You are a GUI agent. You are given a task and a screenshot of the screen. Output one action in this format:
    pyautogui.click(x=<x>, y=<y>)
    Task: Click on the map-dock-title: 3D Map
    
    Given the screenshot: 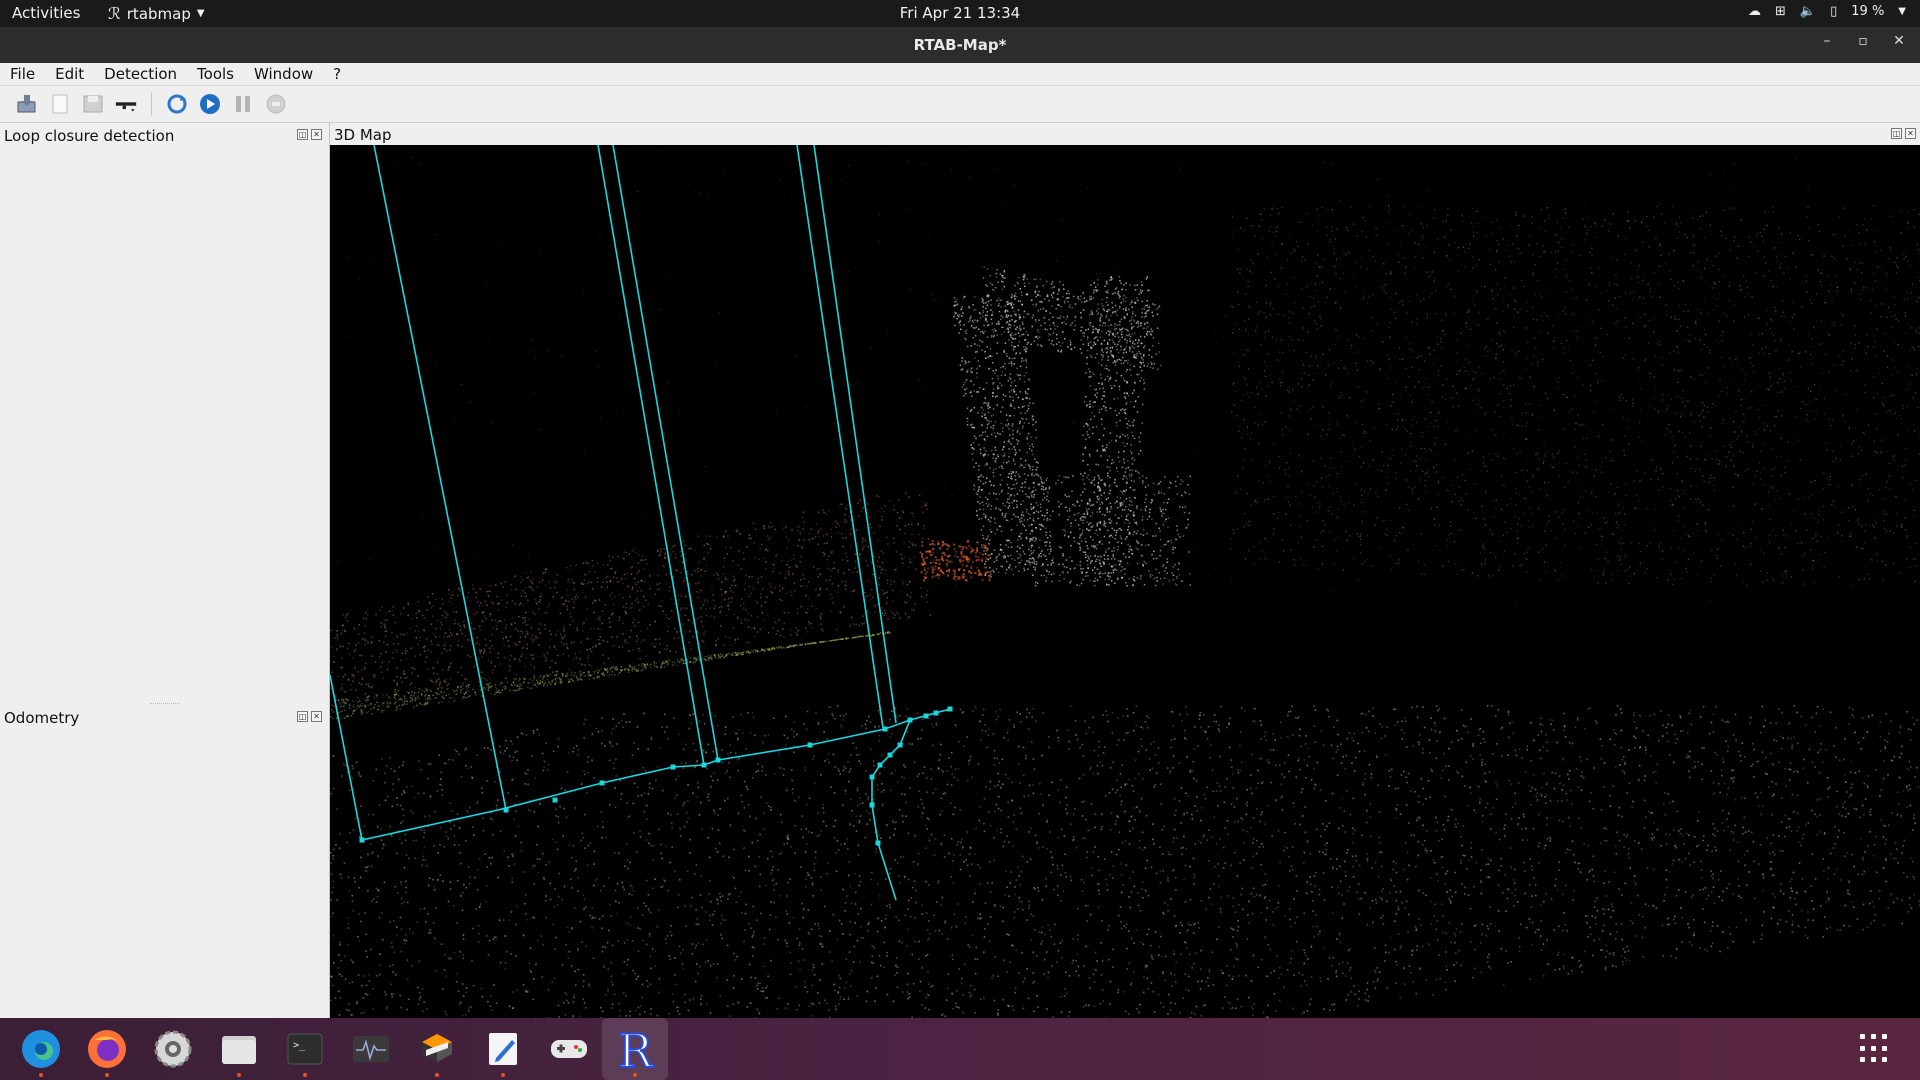 What is the action you would take?
    pyautogui.click(x=363, y=135)
    